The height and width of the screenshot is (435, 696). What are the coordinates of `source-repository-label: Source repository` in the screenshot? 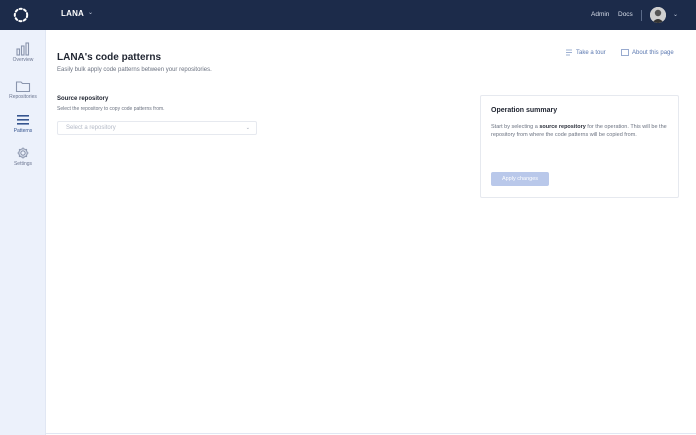 It's located at (83, 99).